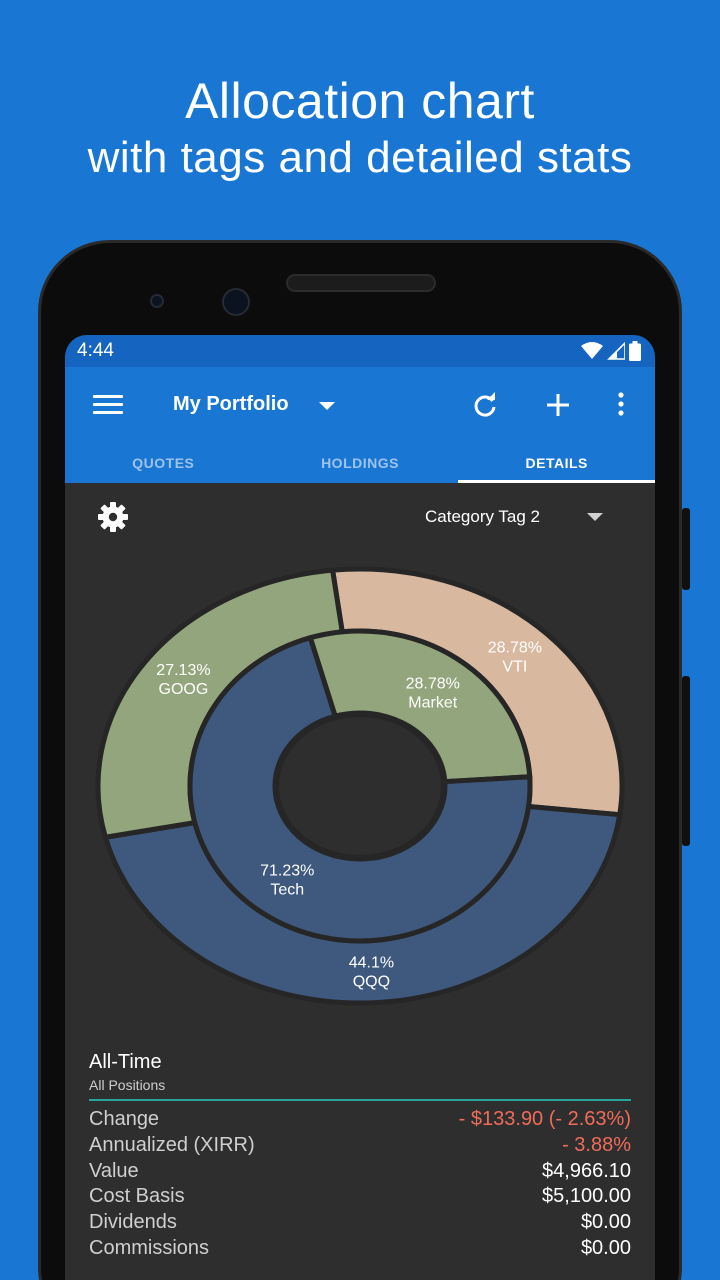 The image size is (720, 1280). Describe the element at coordinates (360, 1197) in the screenshot. I see `stat-row: Cost Basis $5,100.00` at that location.